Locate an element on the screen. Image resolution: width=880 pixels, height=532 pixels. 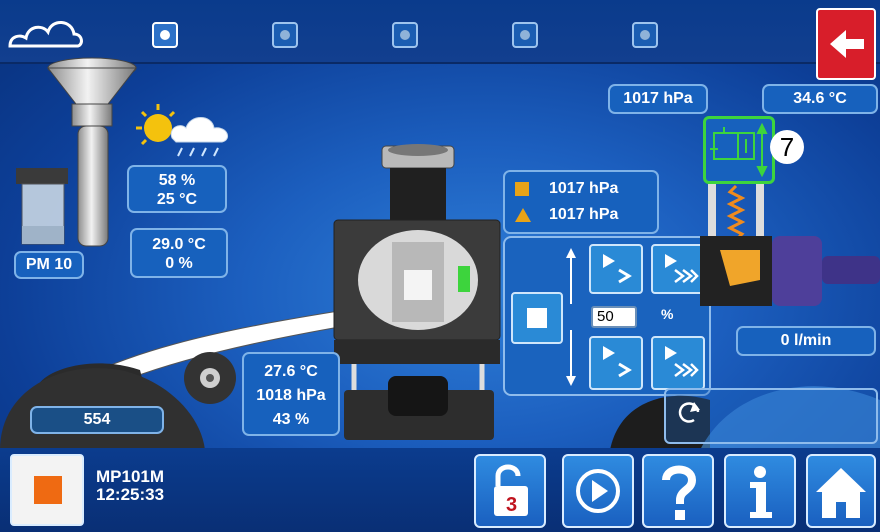
pm10-label: PM 10 is located at coordinates (49, 264).